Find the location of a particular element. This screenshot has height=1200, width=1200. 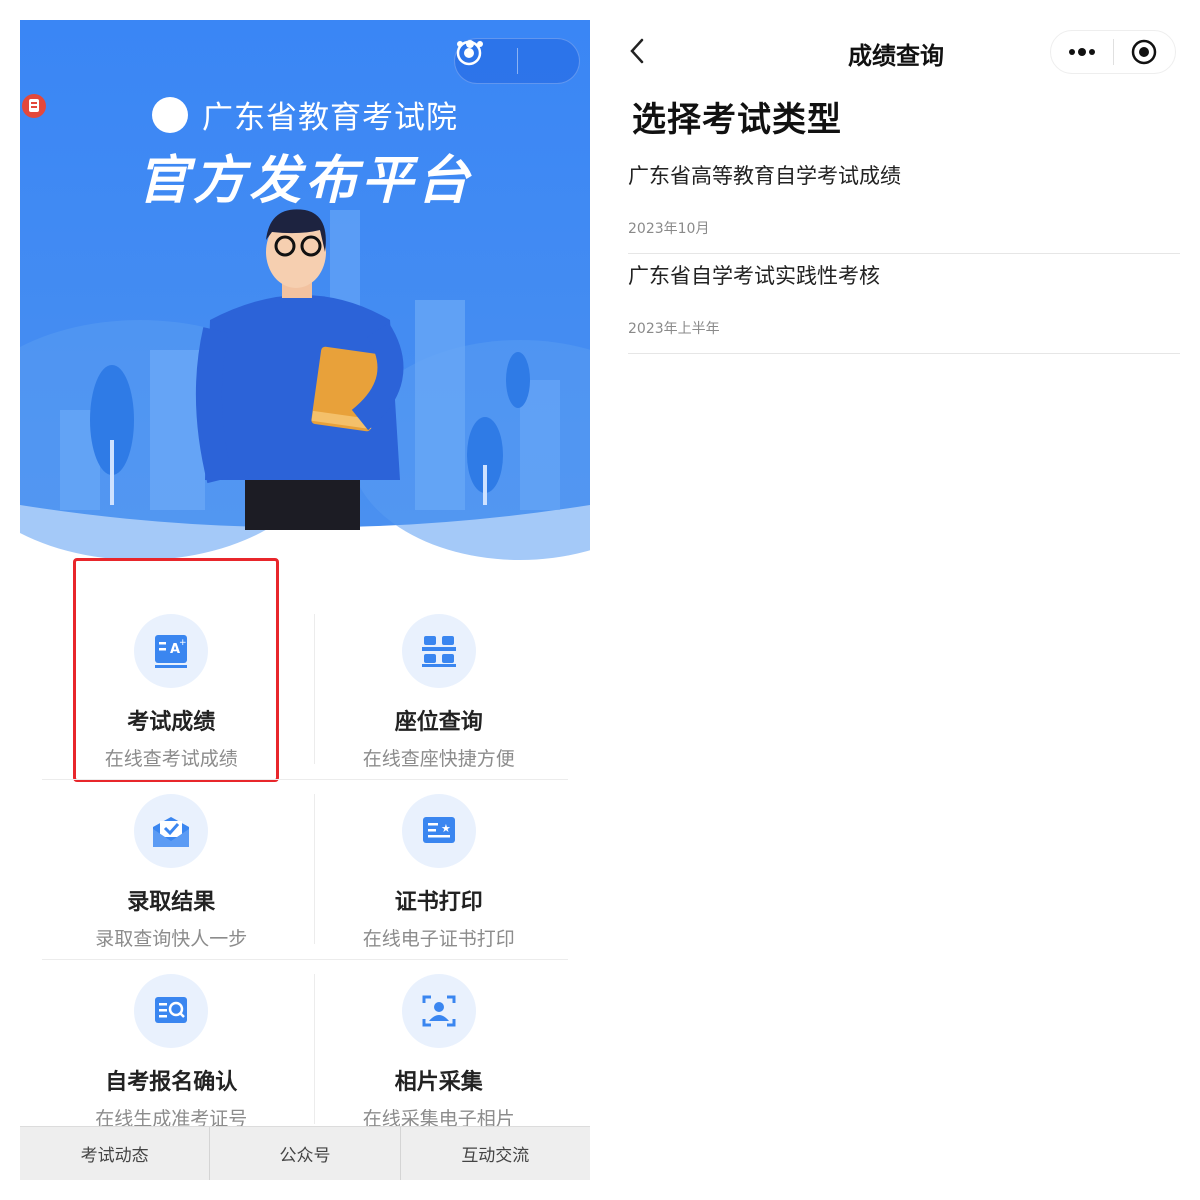

exam-name: 广东省高等教育自学考试成绩 is located at coordinates (764, 176).